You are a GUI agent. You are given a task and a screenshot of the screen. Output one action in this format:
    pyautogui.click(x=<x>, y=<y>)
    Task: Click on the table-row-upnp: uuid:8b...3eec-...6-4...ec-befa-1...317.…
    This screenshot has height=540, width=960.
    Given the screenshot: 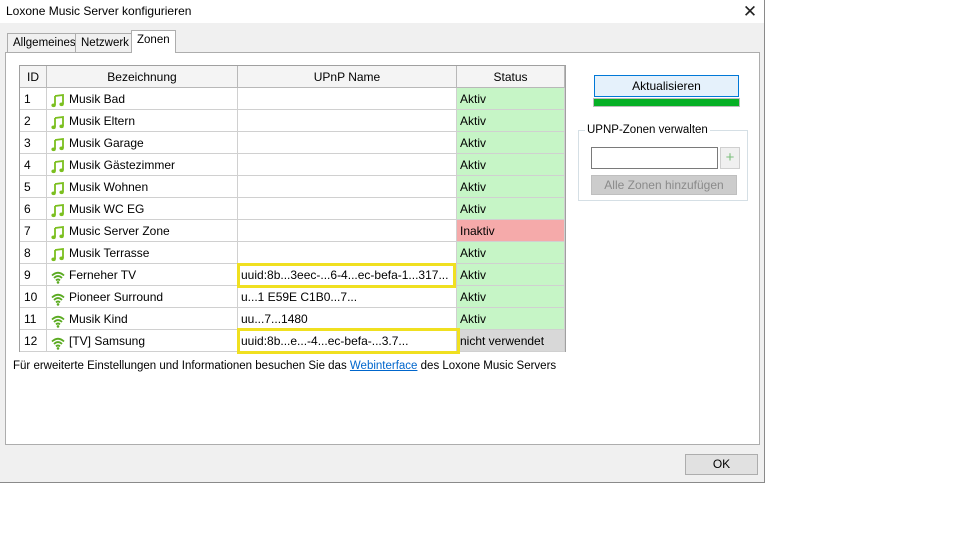 What is the action you would take?
    pyautogui.click(x=347, y=275)
    